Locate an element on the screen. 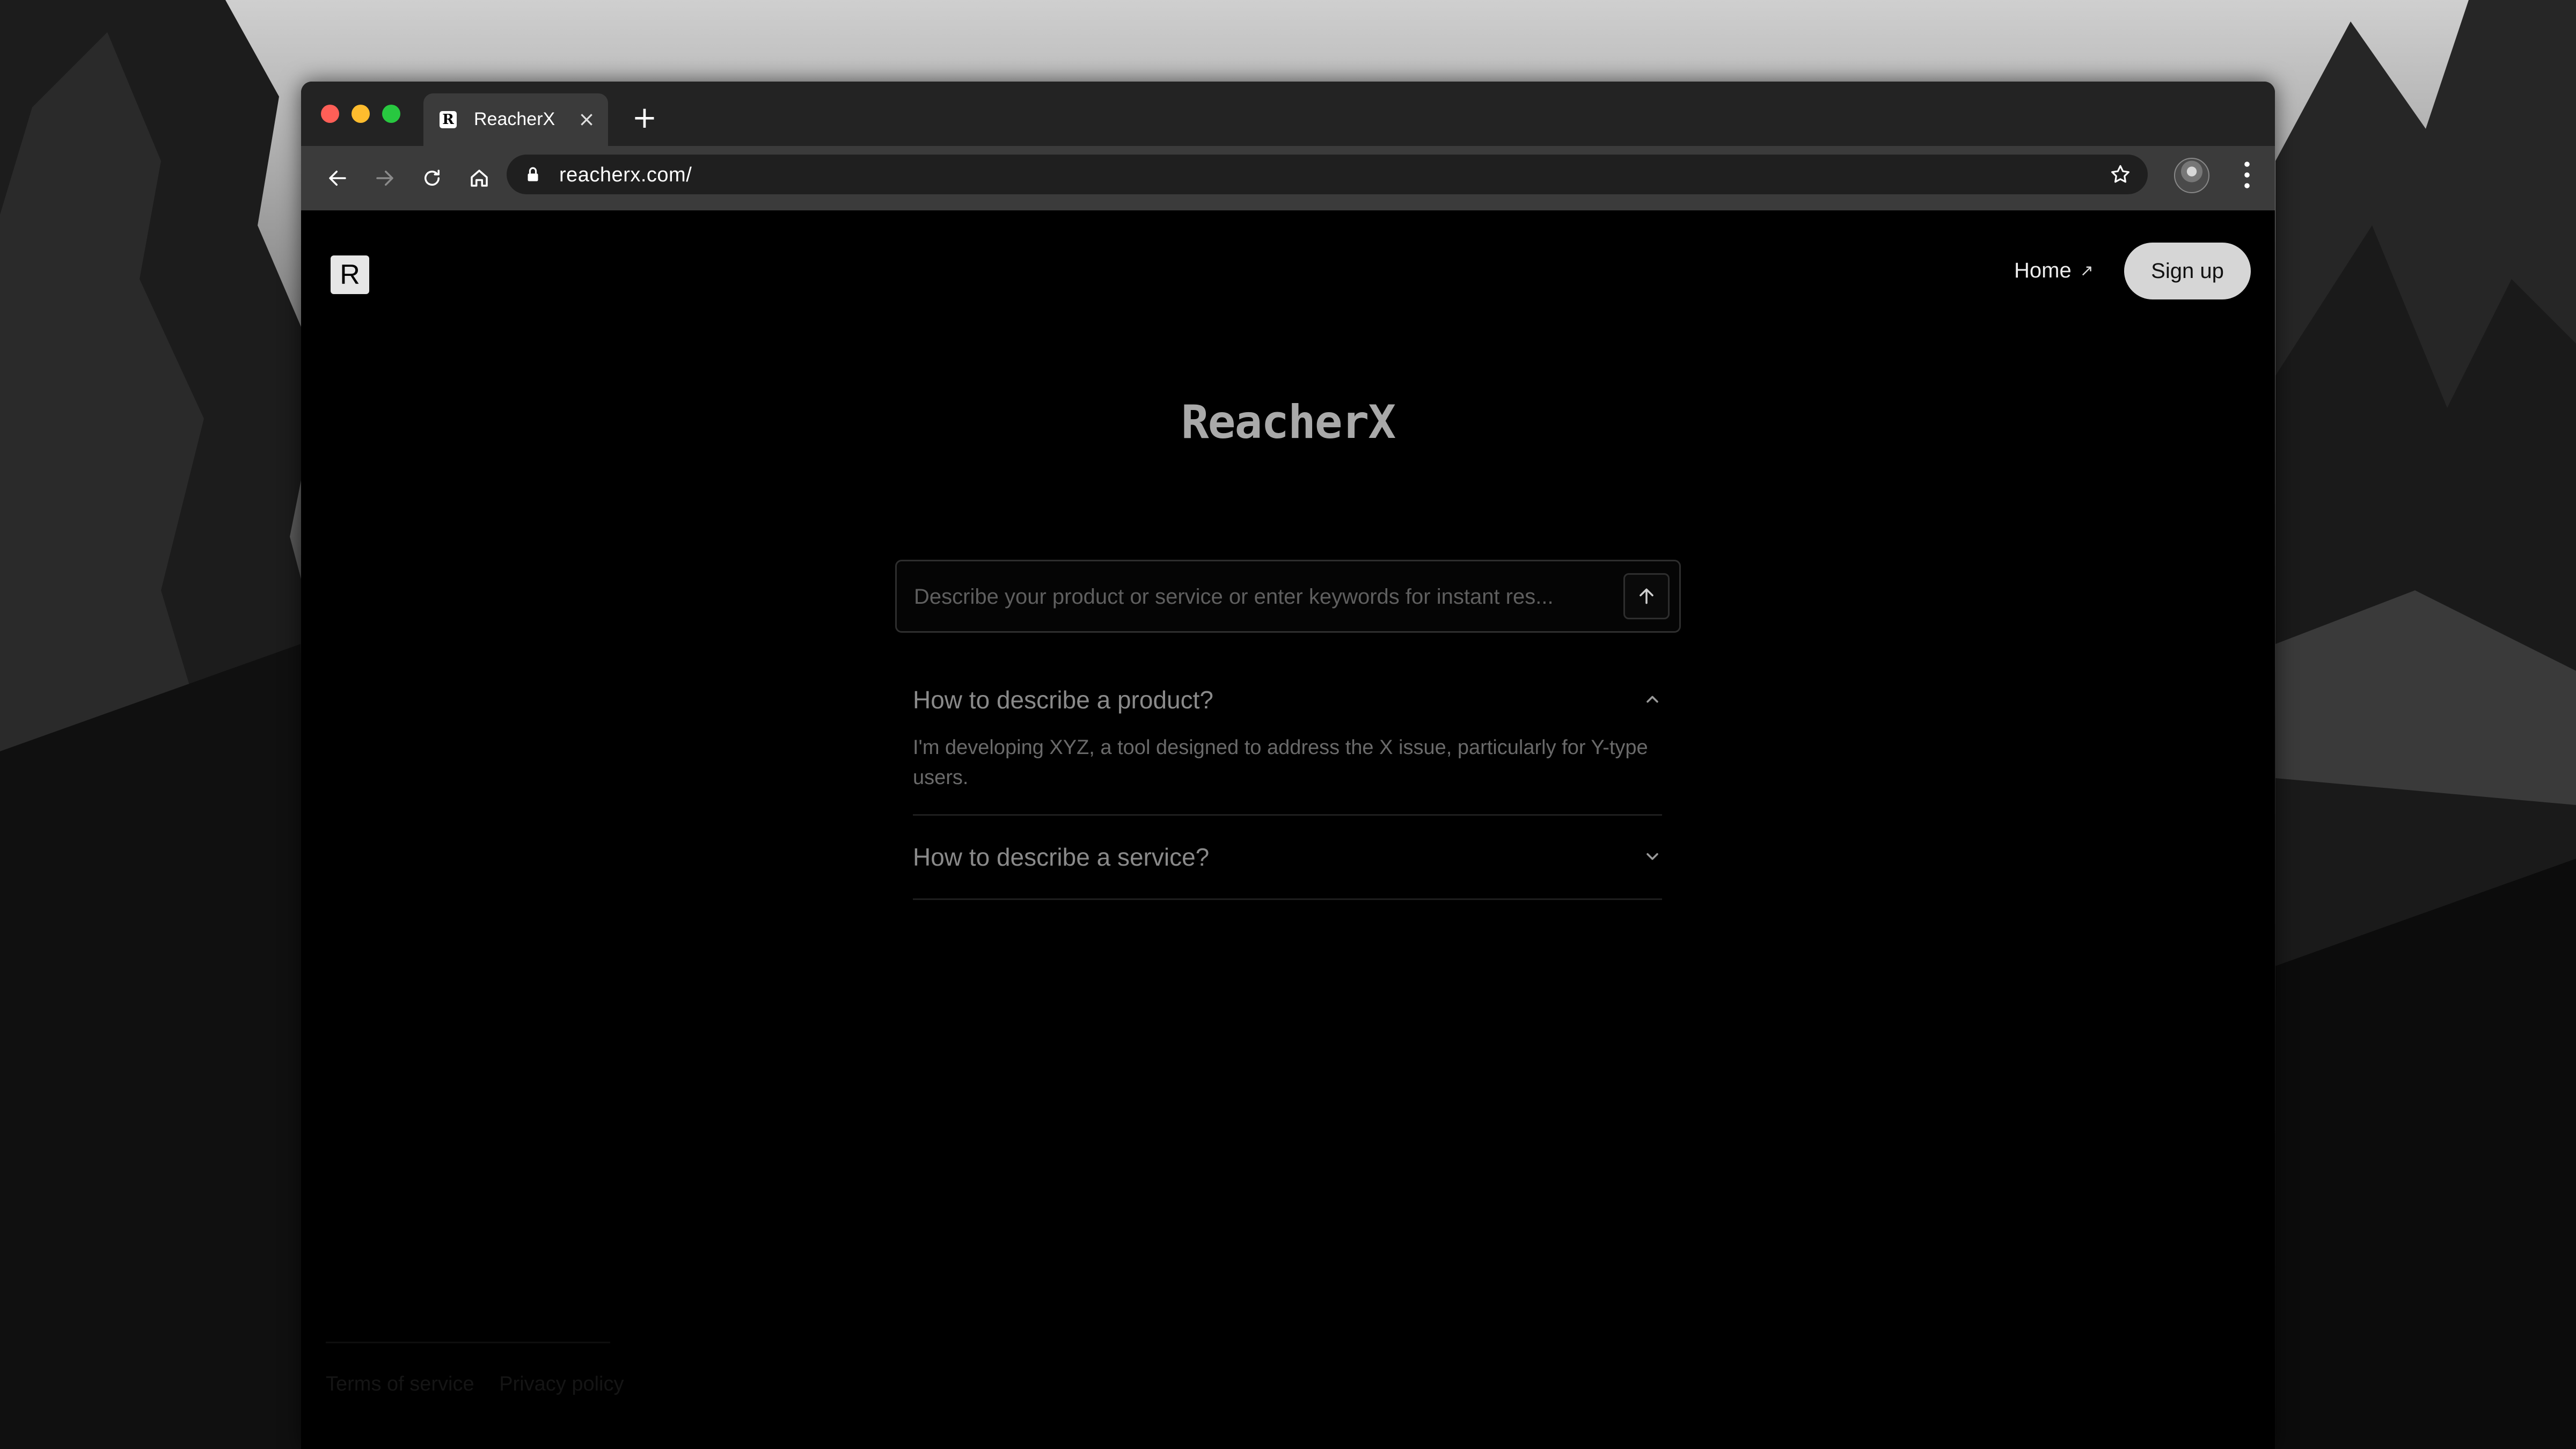 The height and width of the screenshot is (1449, 2576). home-icon is located at coordinates (479, 178).